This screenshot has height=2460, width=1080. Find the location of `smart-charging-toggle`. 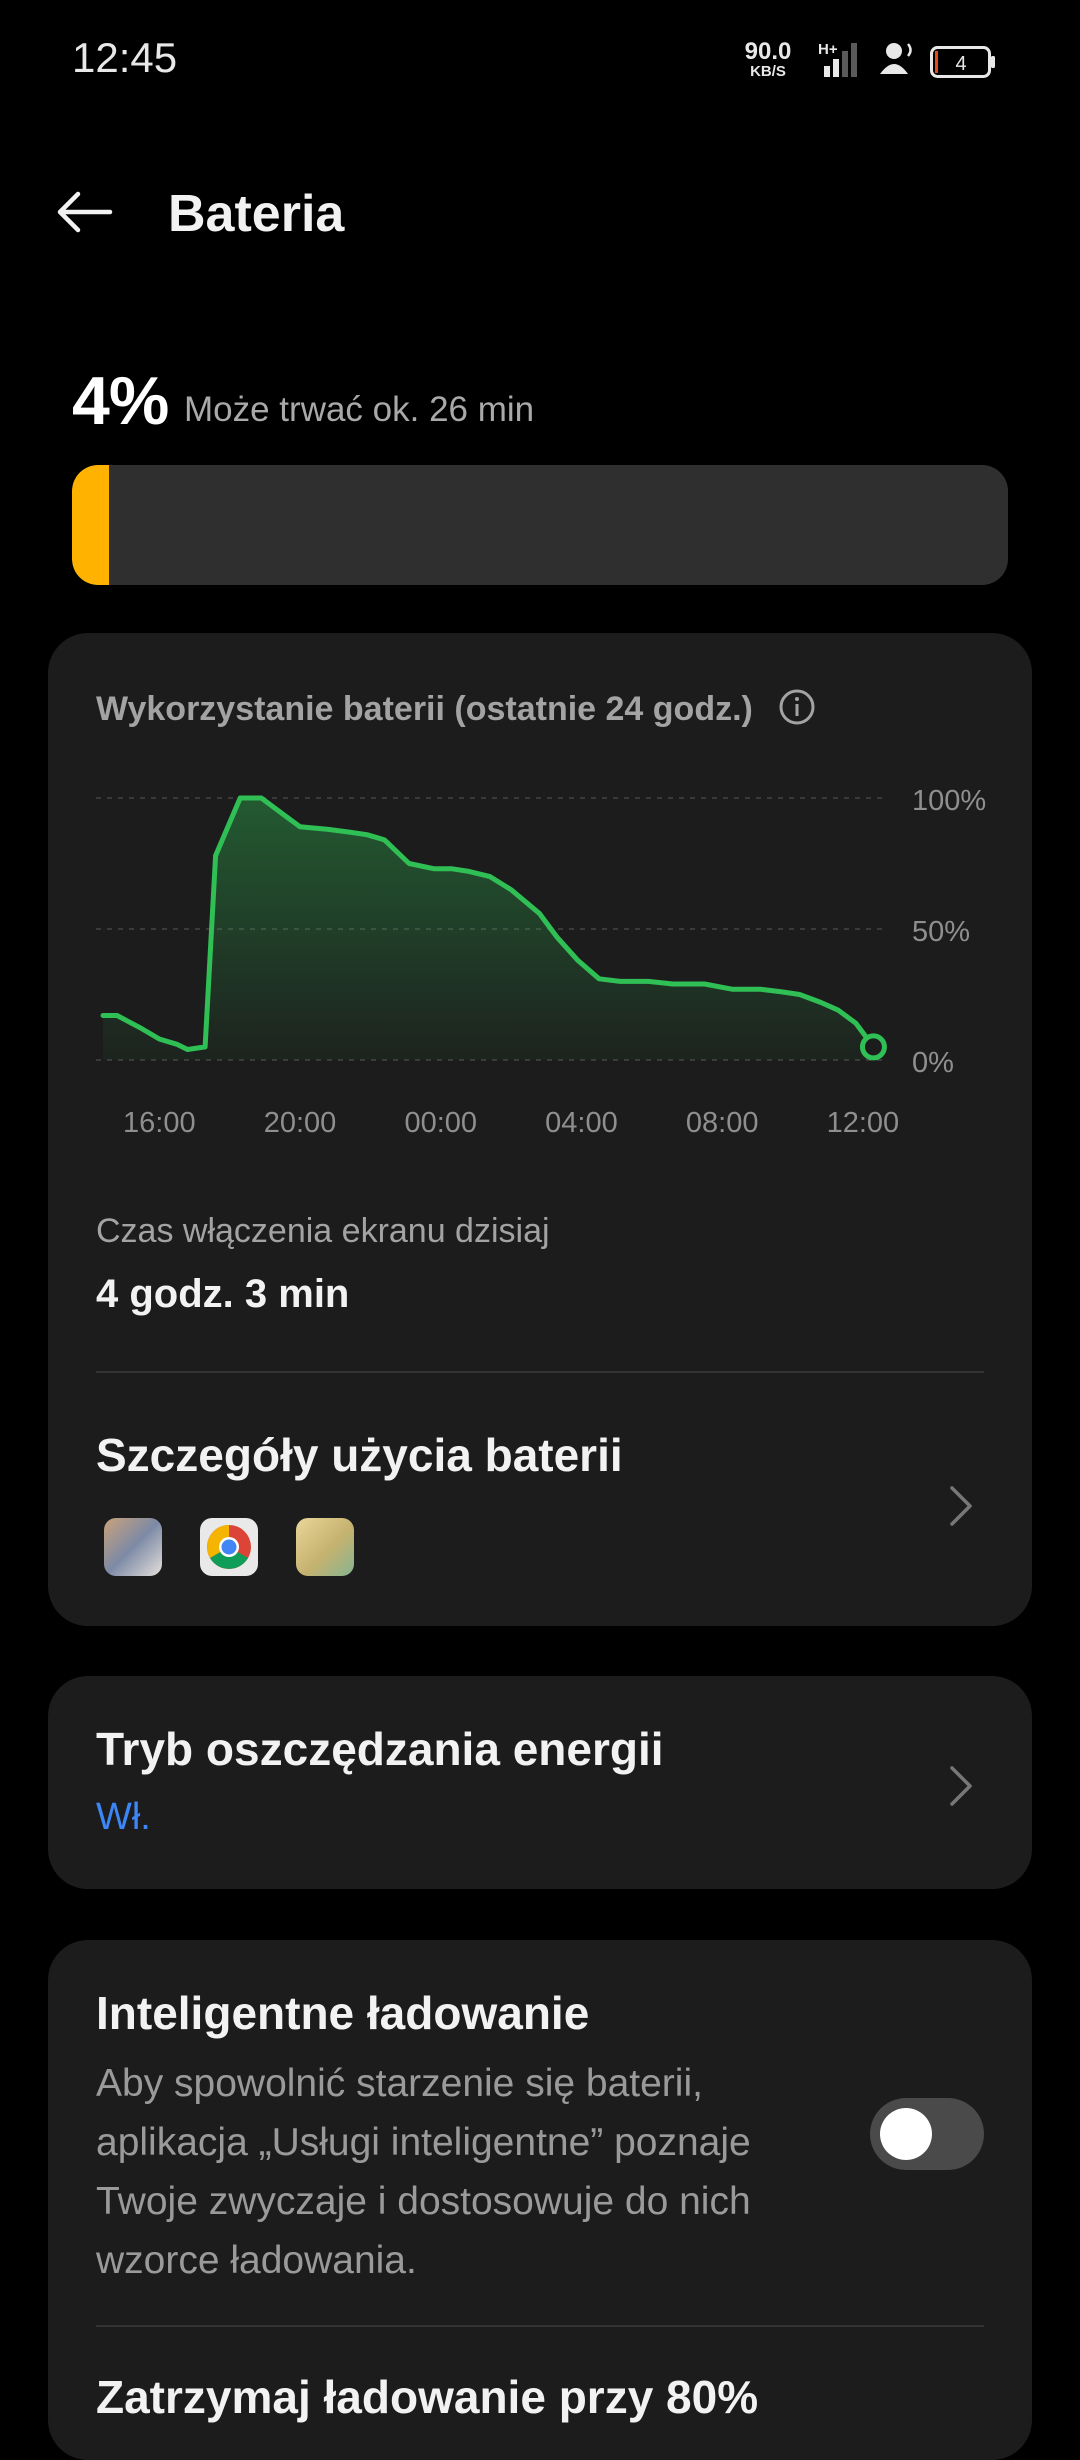

smart-charging-toggle is located at coordinates (927, 2134).